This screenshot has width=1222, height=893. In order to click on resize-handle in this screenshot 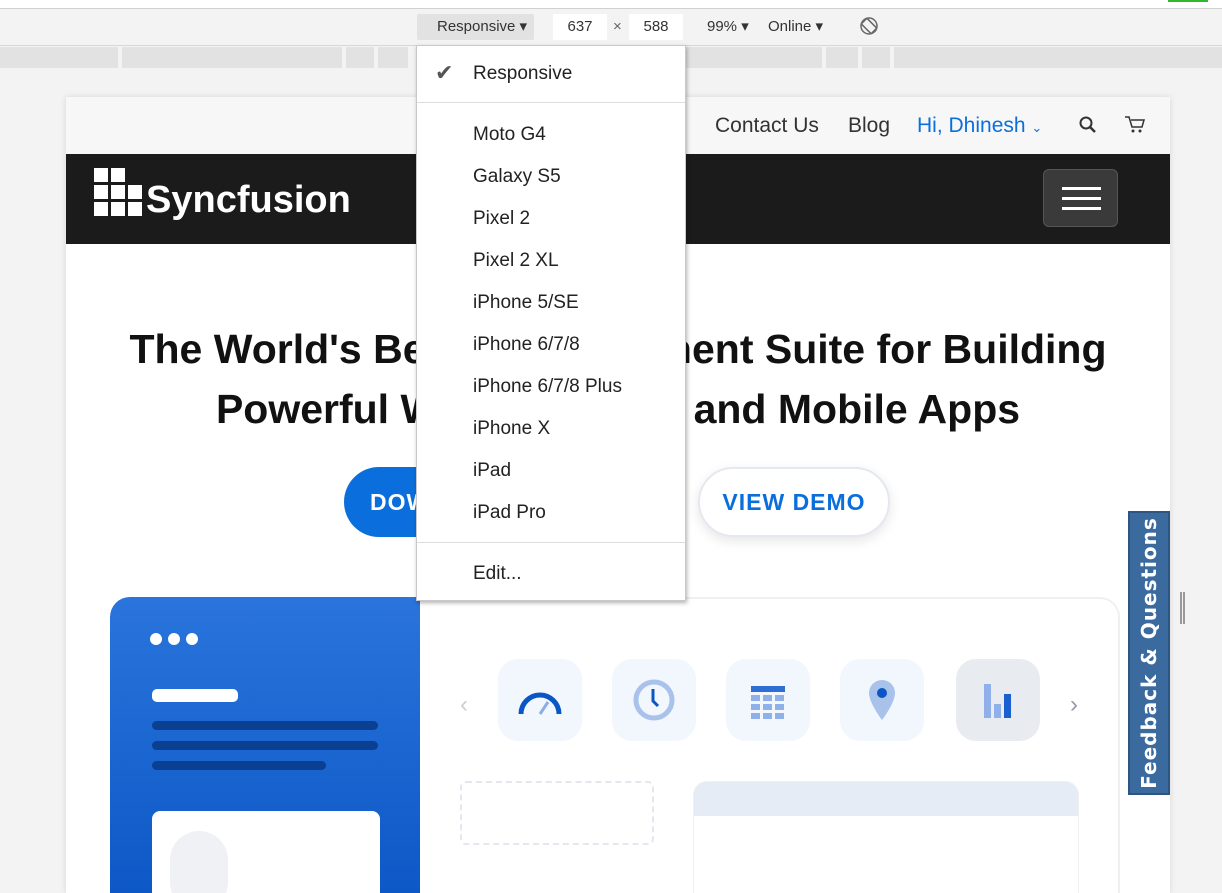, I will do `click(1182, 608)`.